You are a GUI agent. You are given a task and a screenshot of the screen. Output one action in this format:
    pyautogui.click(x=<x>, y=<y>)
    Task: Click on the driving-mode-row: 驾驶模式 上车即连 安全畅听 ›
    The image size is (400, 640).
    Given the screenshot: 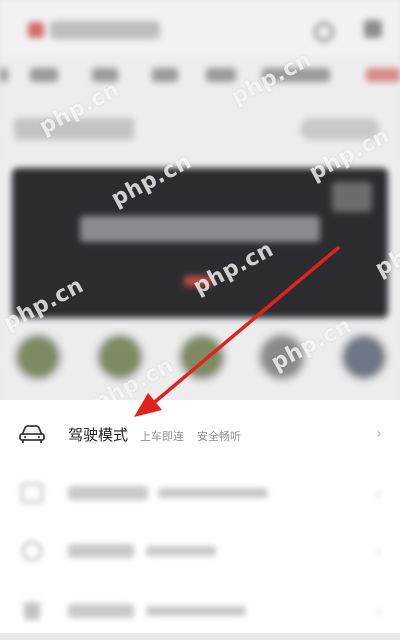 What is the action you would take?
    pyautogui.click(x=200, y=433)
    